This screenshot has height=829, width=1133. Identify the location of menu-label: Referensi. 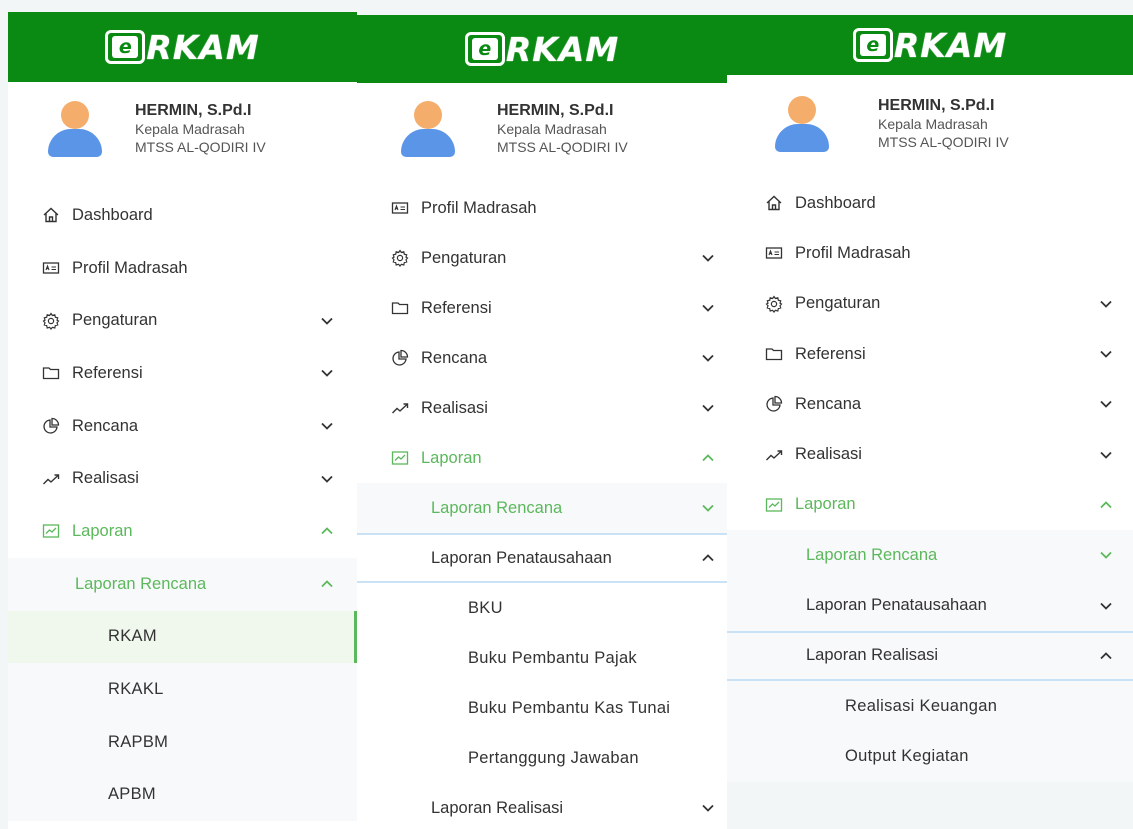
(830, 353).